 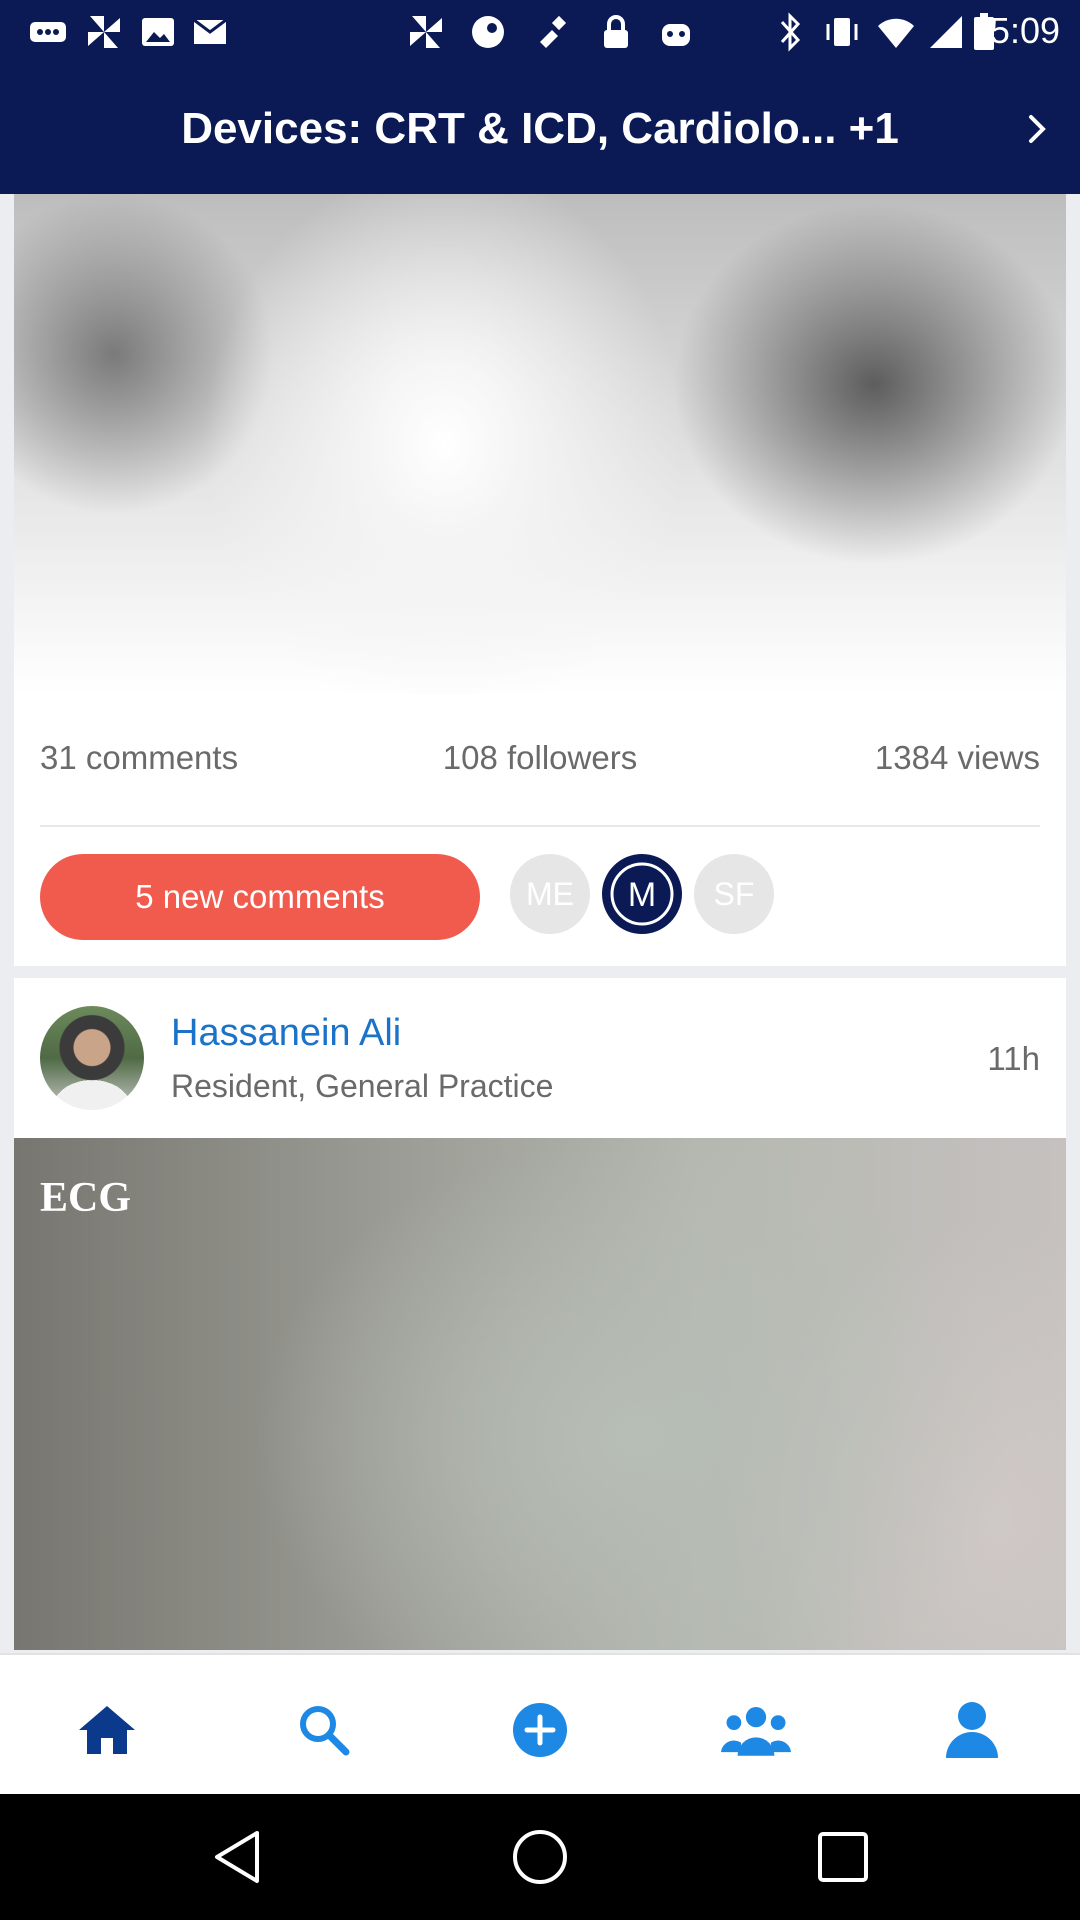 I want to click on android-nav-bar, so click(x=540, y=1857).